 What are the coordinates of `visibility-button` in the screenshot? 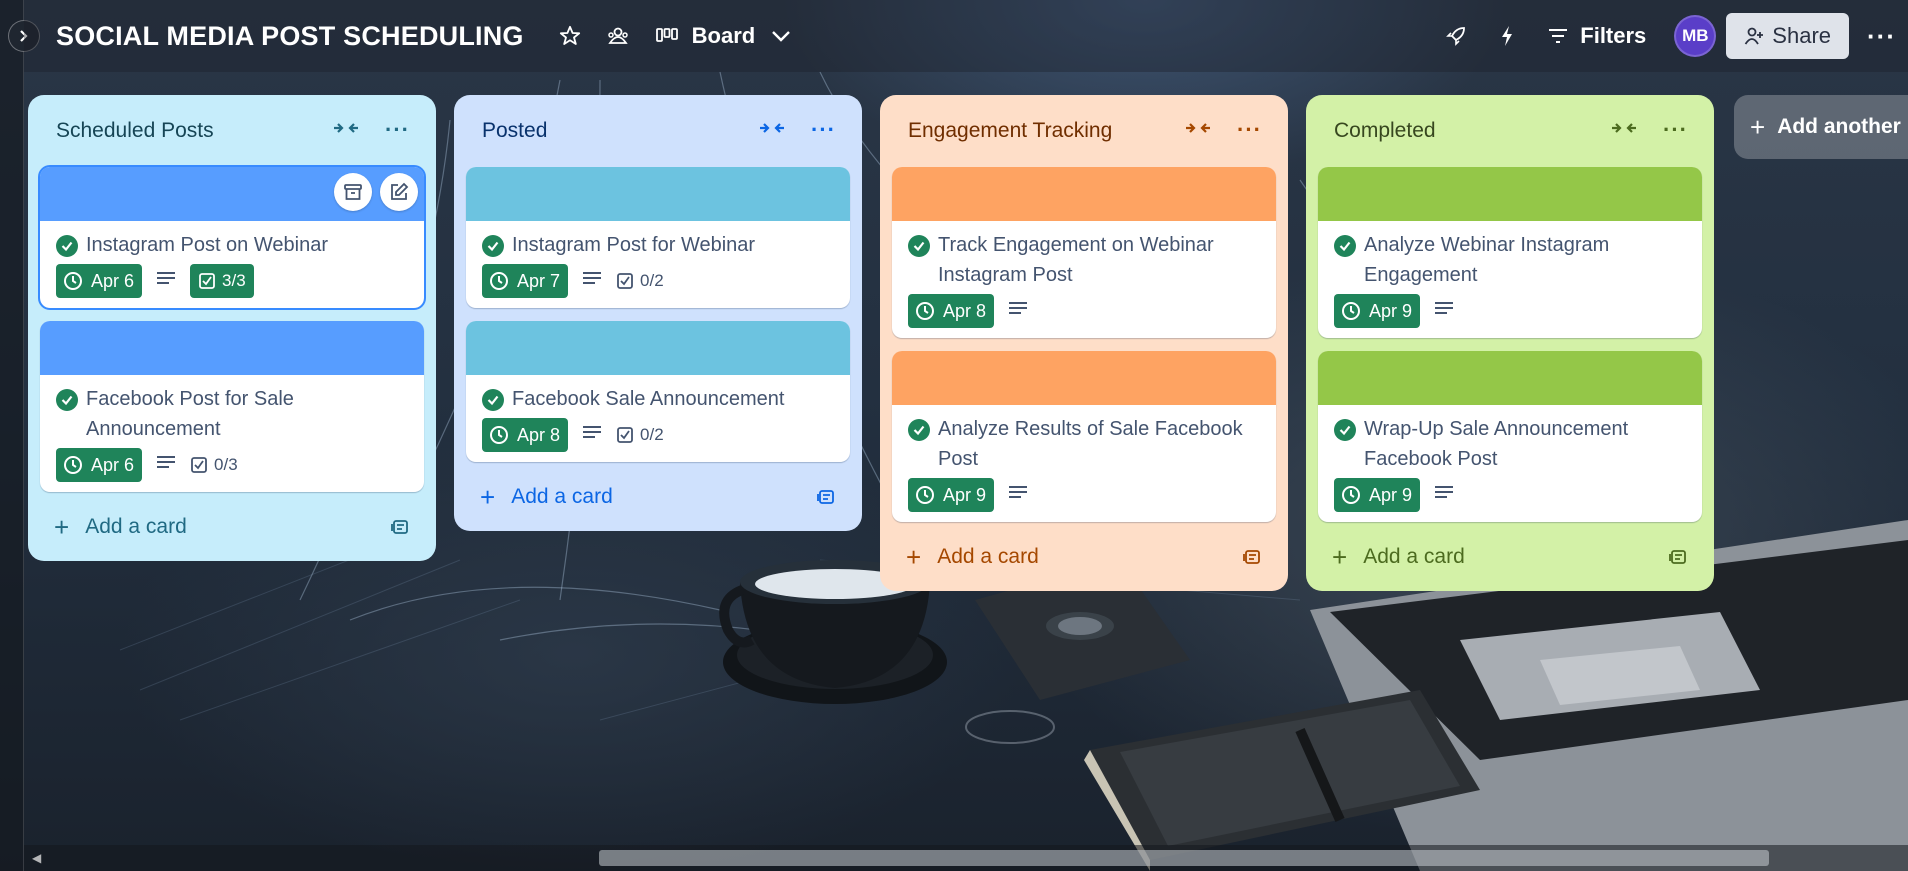 It's located at (618, 36).